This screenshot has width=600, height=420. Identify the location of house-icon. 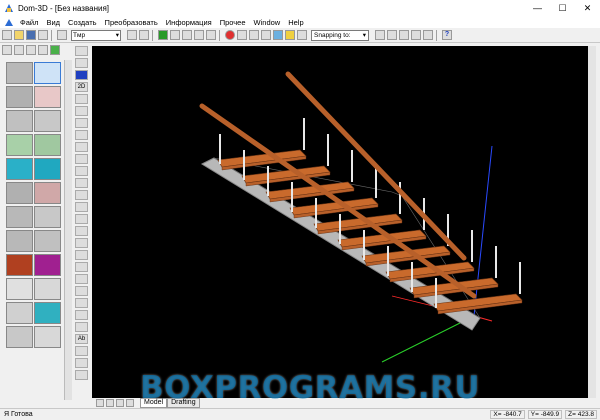
(47, 193).